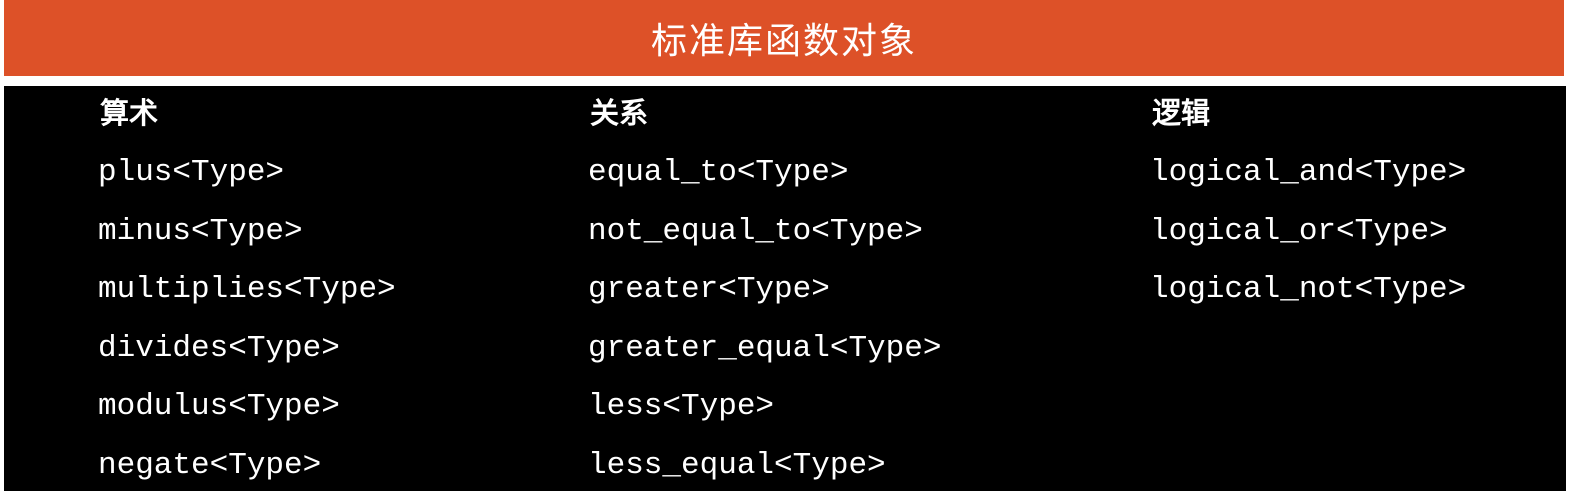 Image resolution: width=1576 pixels, height=491 pixels. Describe the element at coordinates (129, 113) in the screenshot. I see `arithmetic-heading: 算术` at that location.